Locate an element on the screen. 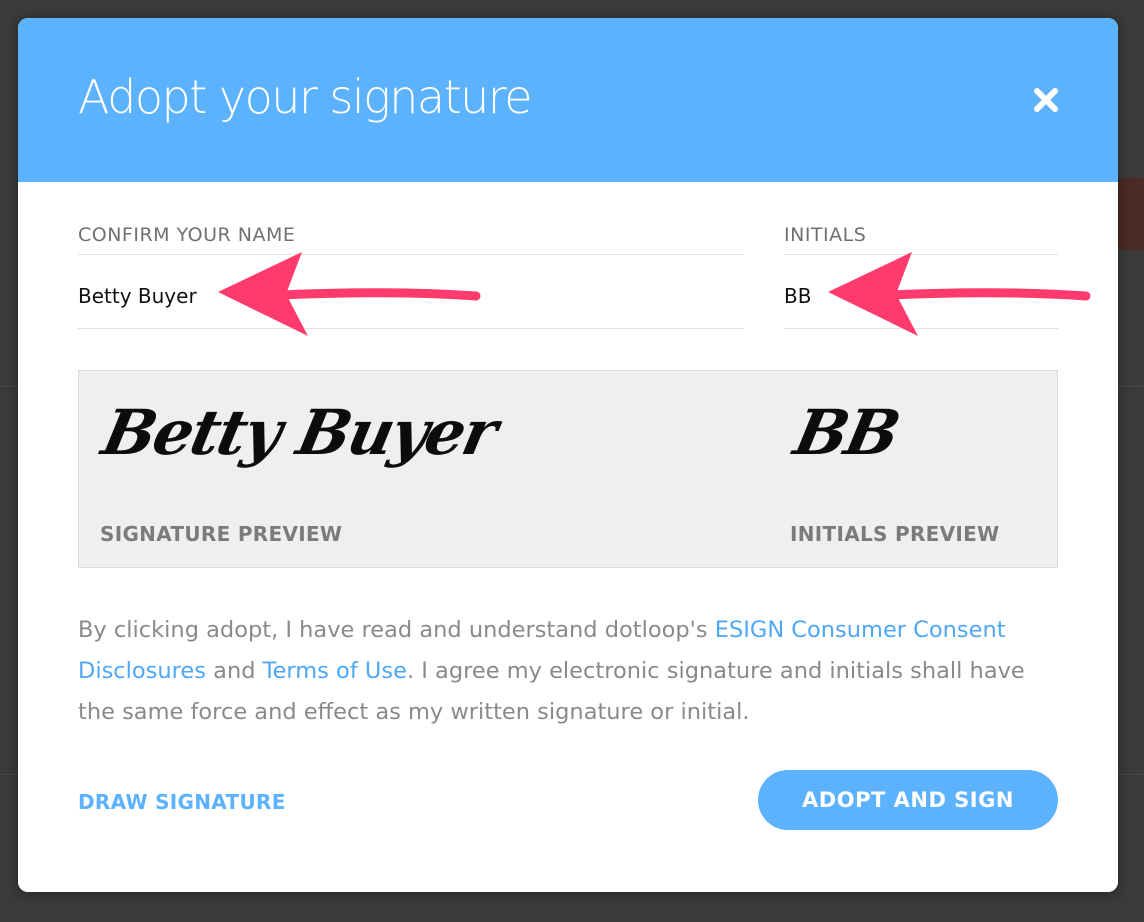 This screenshot has width=1144, height=922. dialog-title: Adopt your signature is located at coordinates (305, 97).